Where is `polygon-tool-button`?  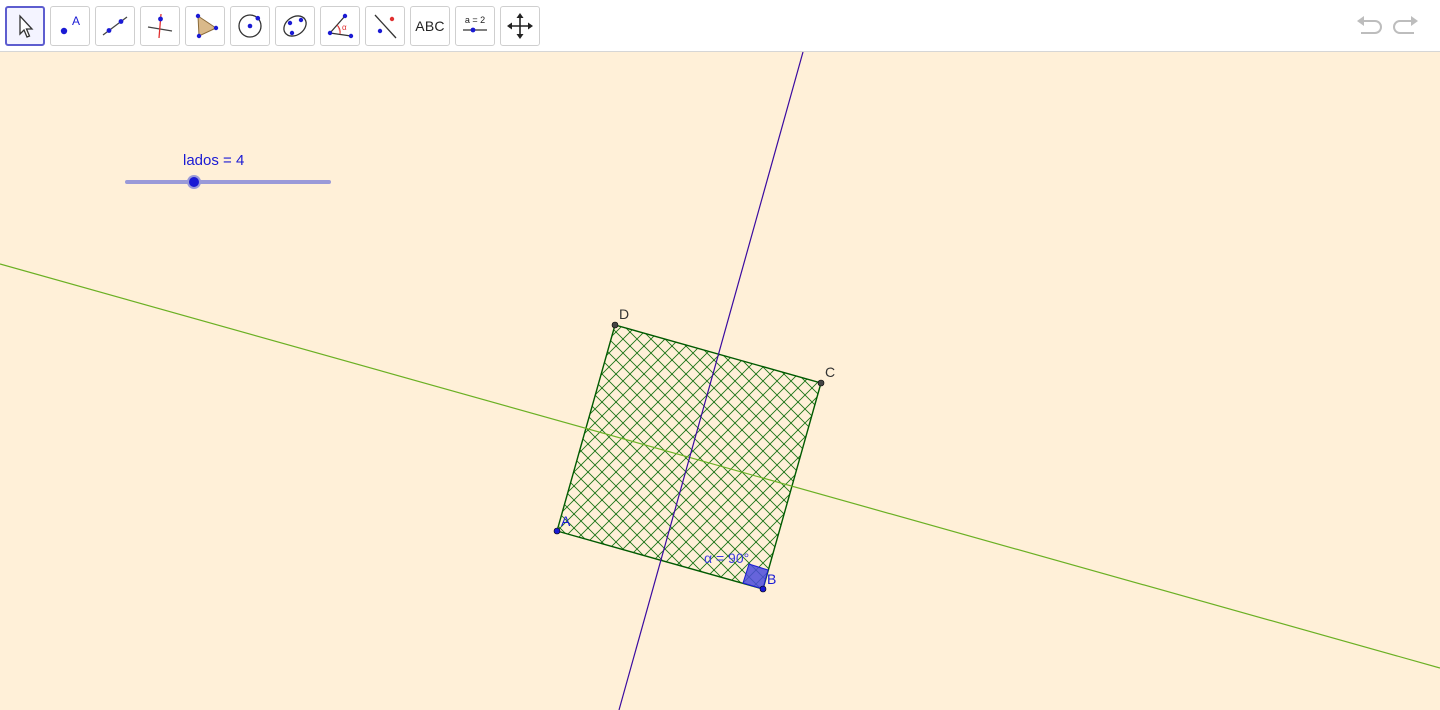
polygon-tool-button is located at coordinates (205, 26).